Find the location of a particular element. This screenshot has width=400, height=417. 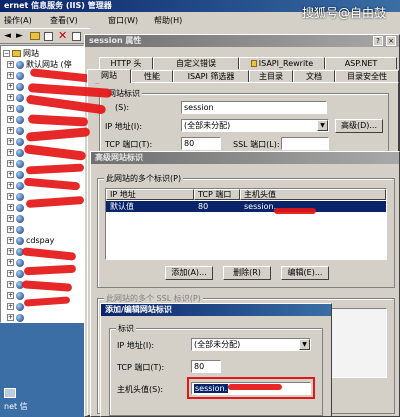

row-port: 80 is located at coordinates (203, 206).